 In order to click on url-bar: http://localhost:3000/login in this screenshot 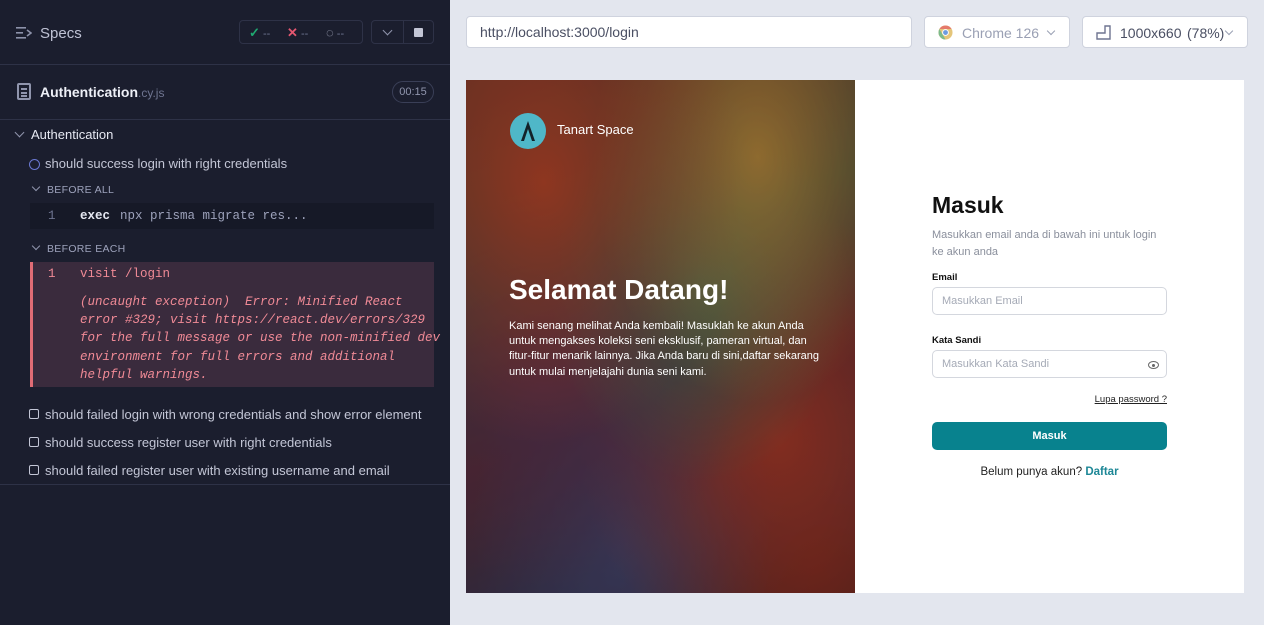, I will do `click(689, 32)`.